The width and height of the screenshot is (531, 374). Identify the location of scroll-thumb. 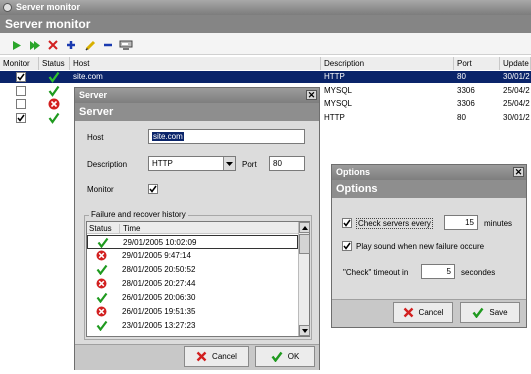
(304, 244).